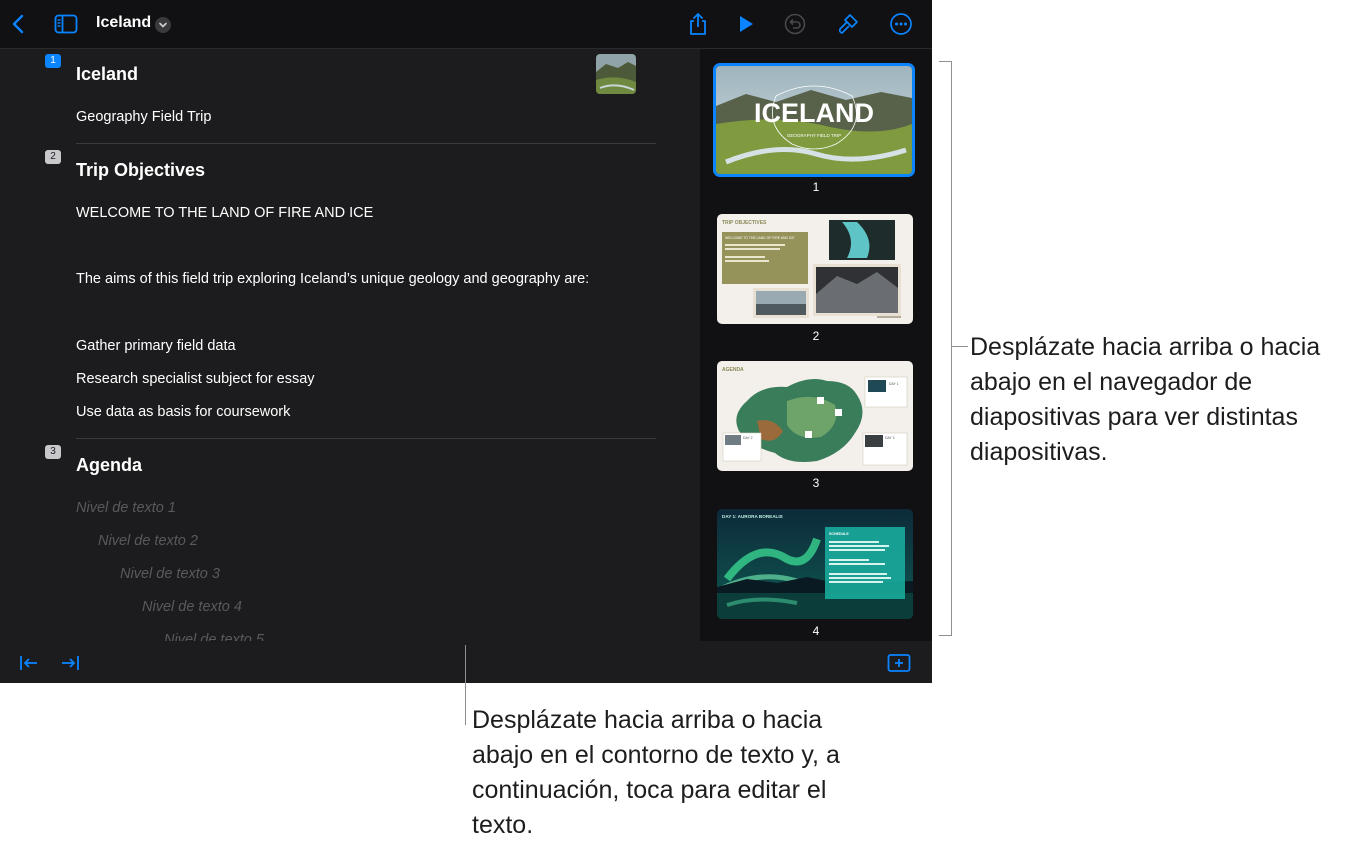 This screenshot has width=1346, height=849. Describe the element at coordinates (816, 483) in the screenshot. I see `slide-thumbnail-number: 3` at that location.